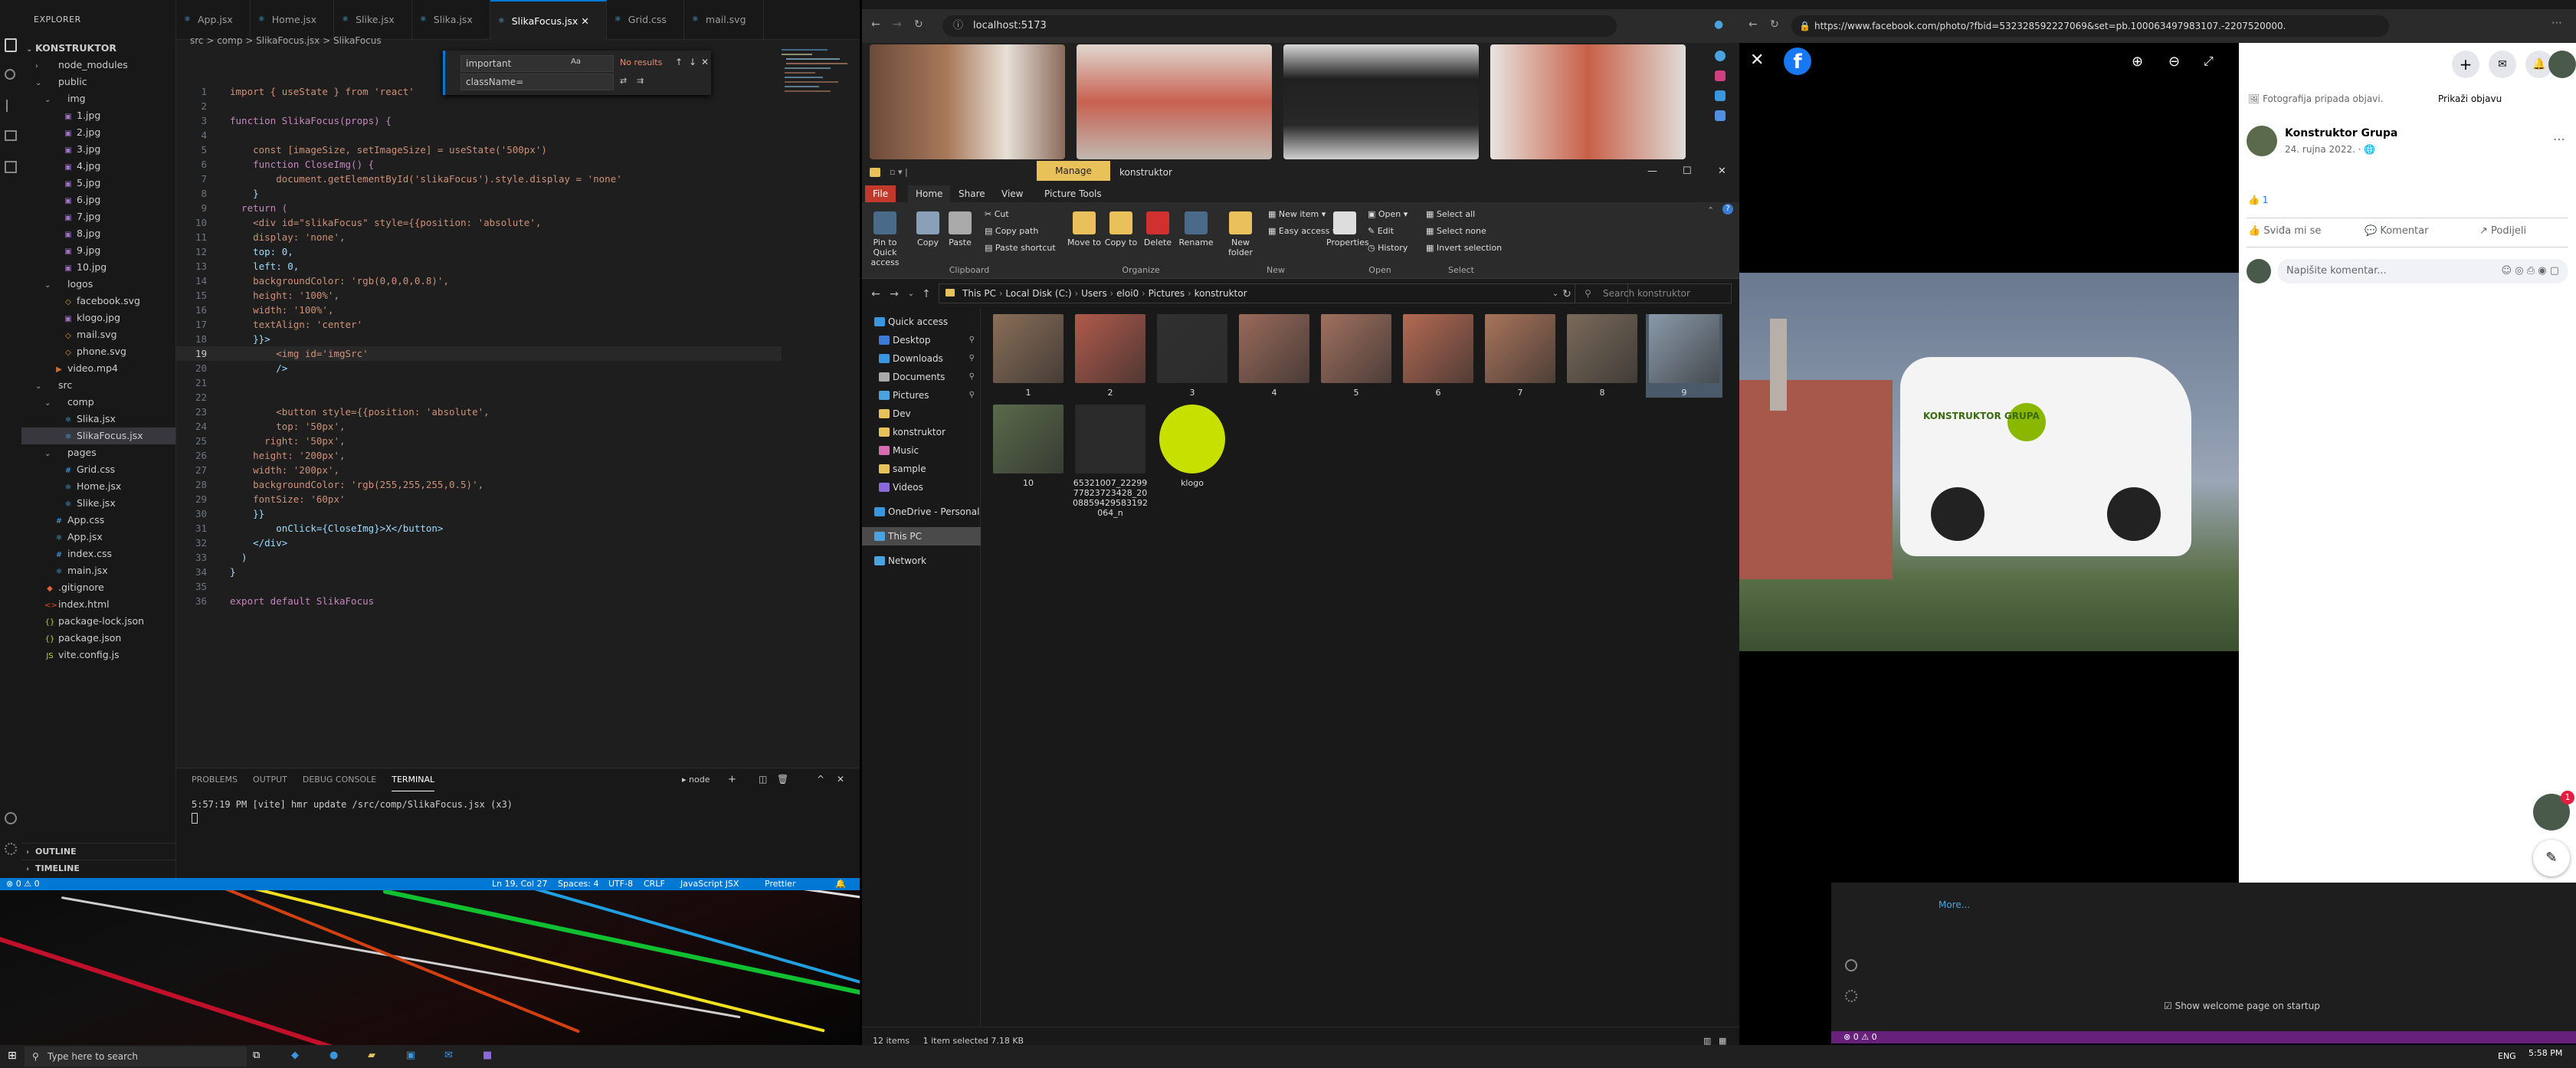 Image resolution: width=2576 pixels, height=1068 pixels. Describe the element at coordinates (98, 334) in the screenshot. I see `tree-file: ◇ mail.svg` at that location.